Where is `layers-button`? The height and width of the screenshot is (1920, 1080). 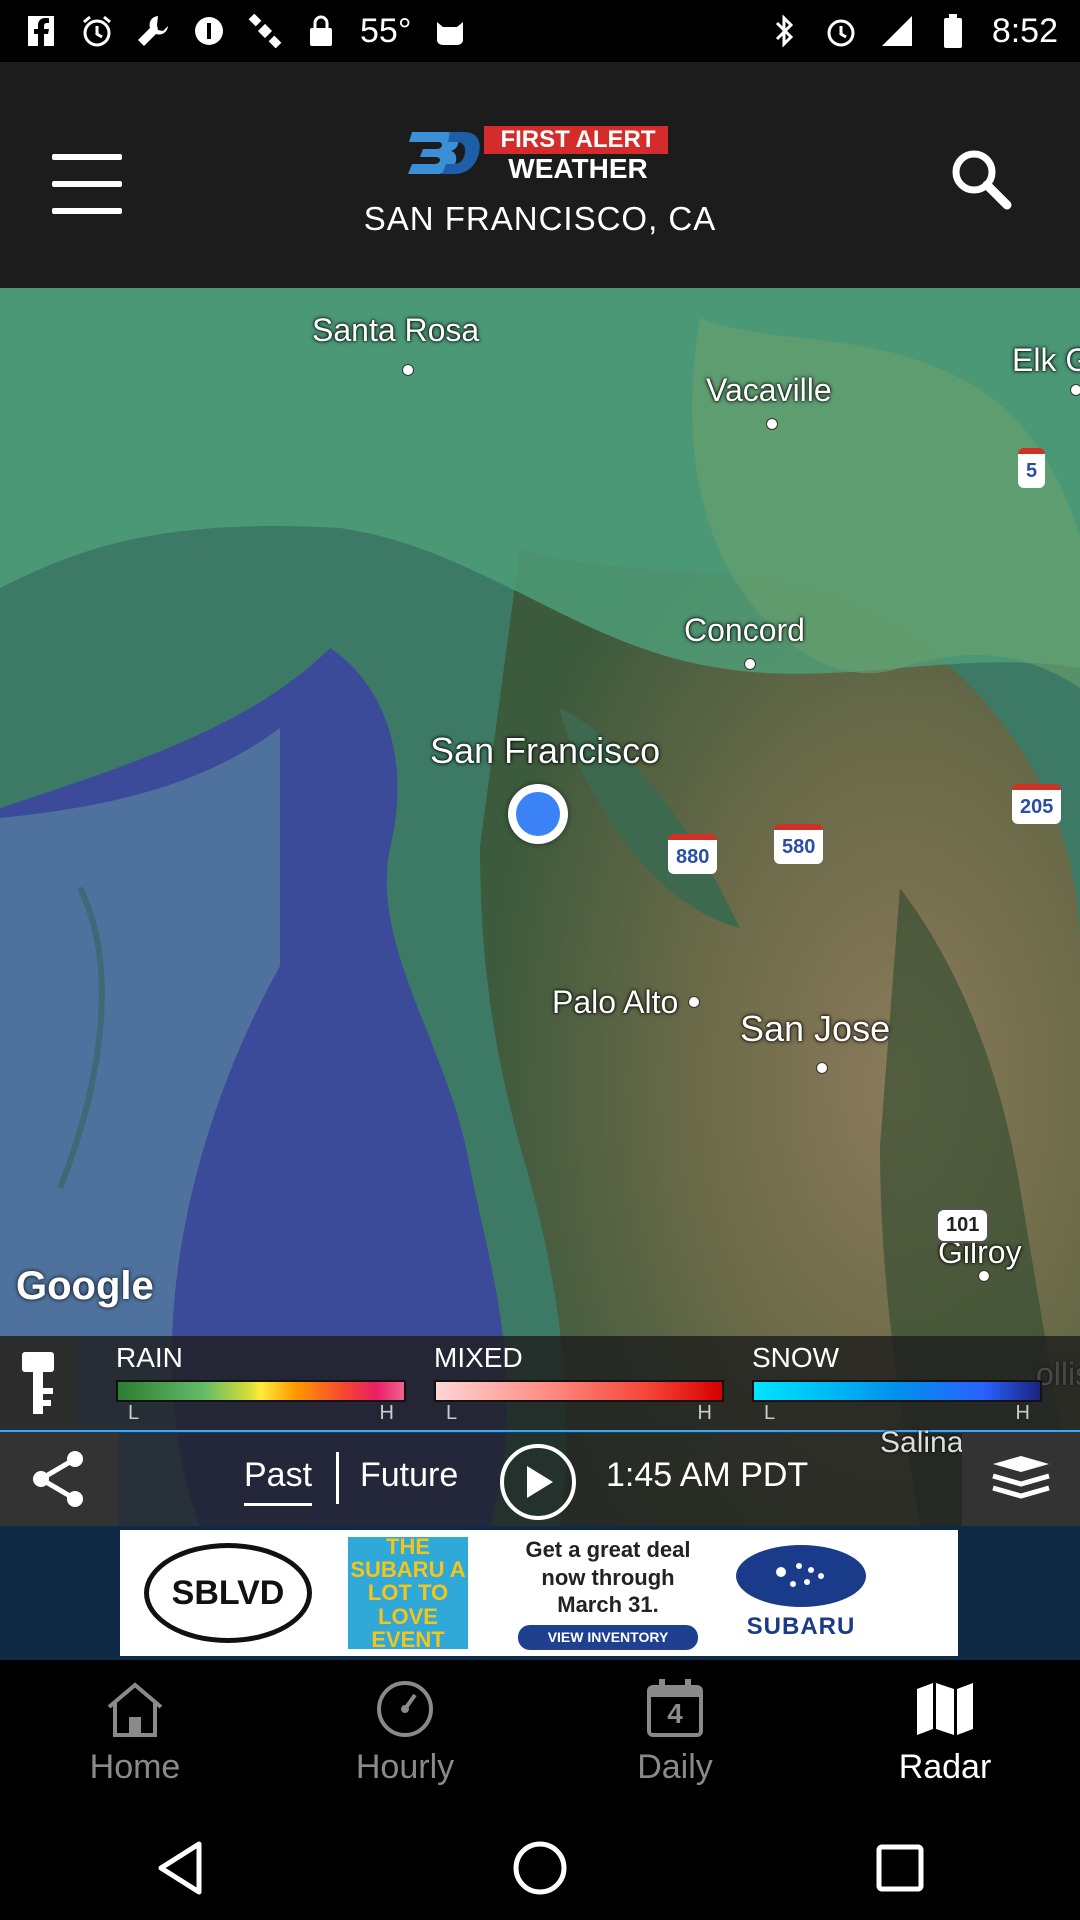
layers-button is located at coordinates (1021, 1479).